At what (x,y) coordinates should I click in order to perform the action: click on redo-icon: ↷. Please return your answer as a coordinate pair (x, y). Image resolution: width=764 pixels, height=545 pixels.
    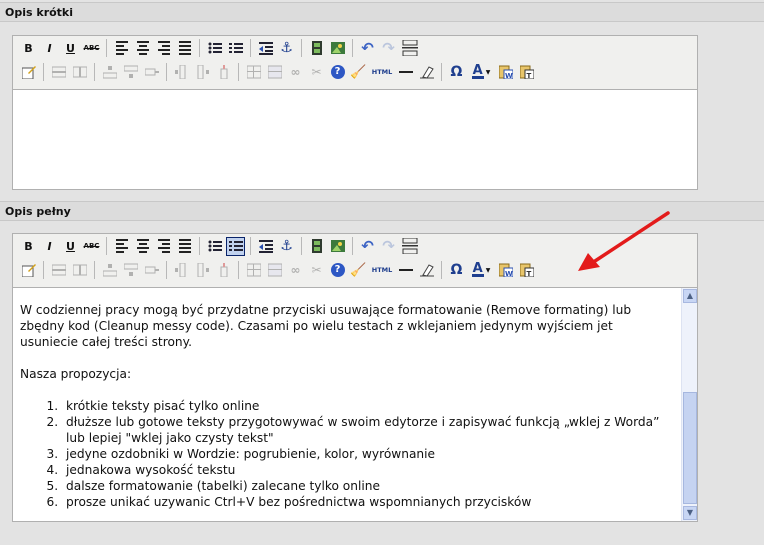
    Looking at the image, I should click on (388, 246).